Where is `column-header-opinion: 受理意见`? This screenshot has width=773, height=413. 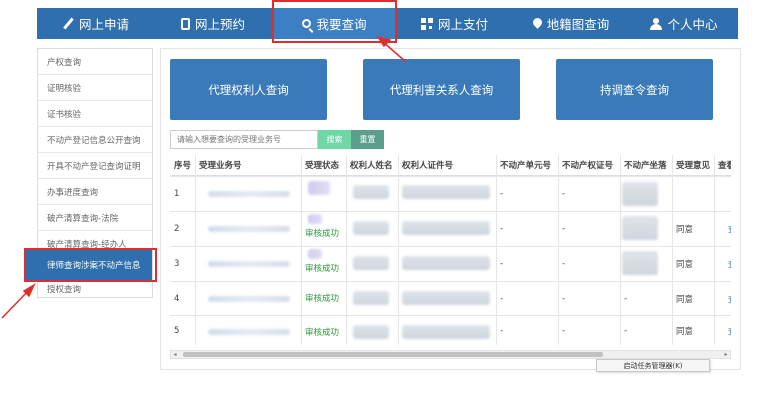 column-header-opinion: 受理意见 is located at coordinates (693, 165).